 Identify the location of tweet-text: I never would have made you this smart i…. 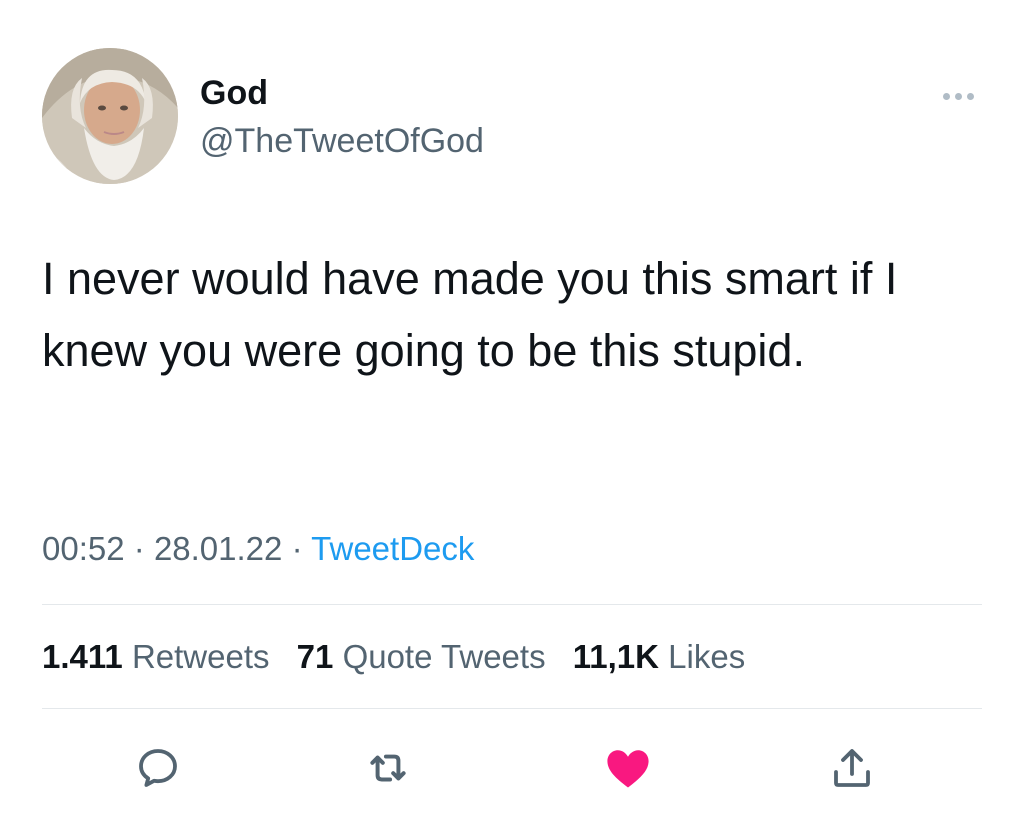
(470, 314).